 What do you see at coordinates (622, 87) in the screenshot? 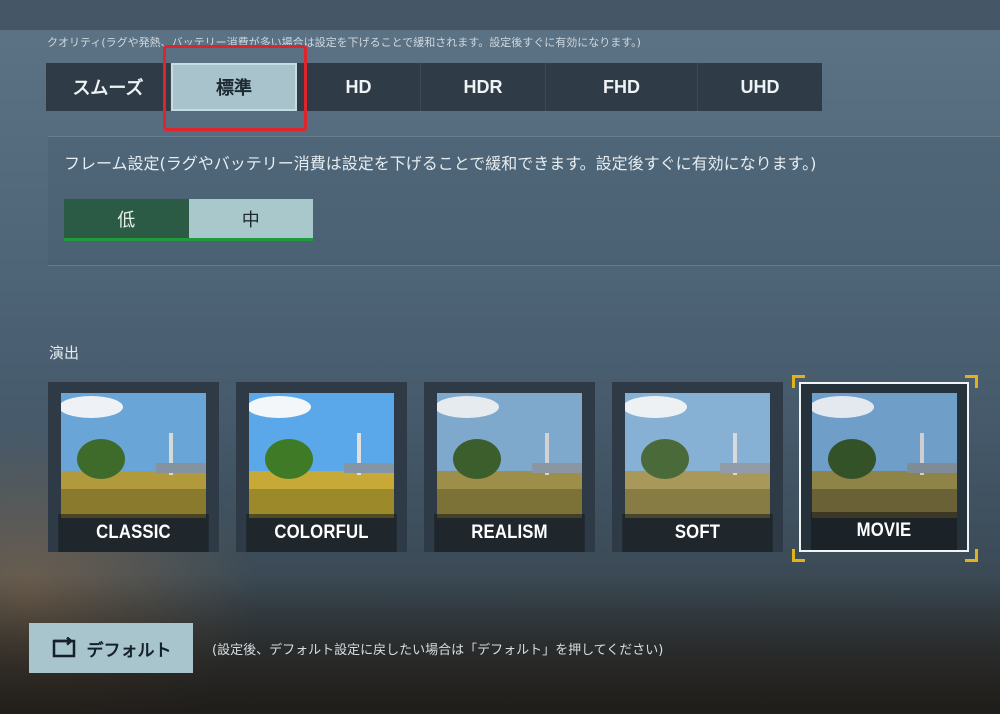
I see `quality-option-fhd: FHD` at bounding box center [622, 87].